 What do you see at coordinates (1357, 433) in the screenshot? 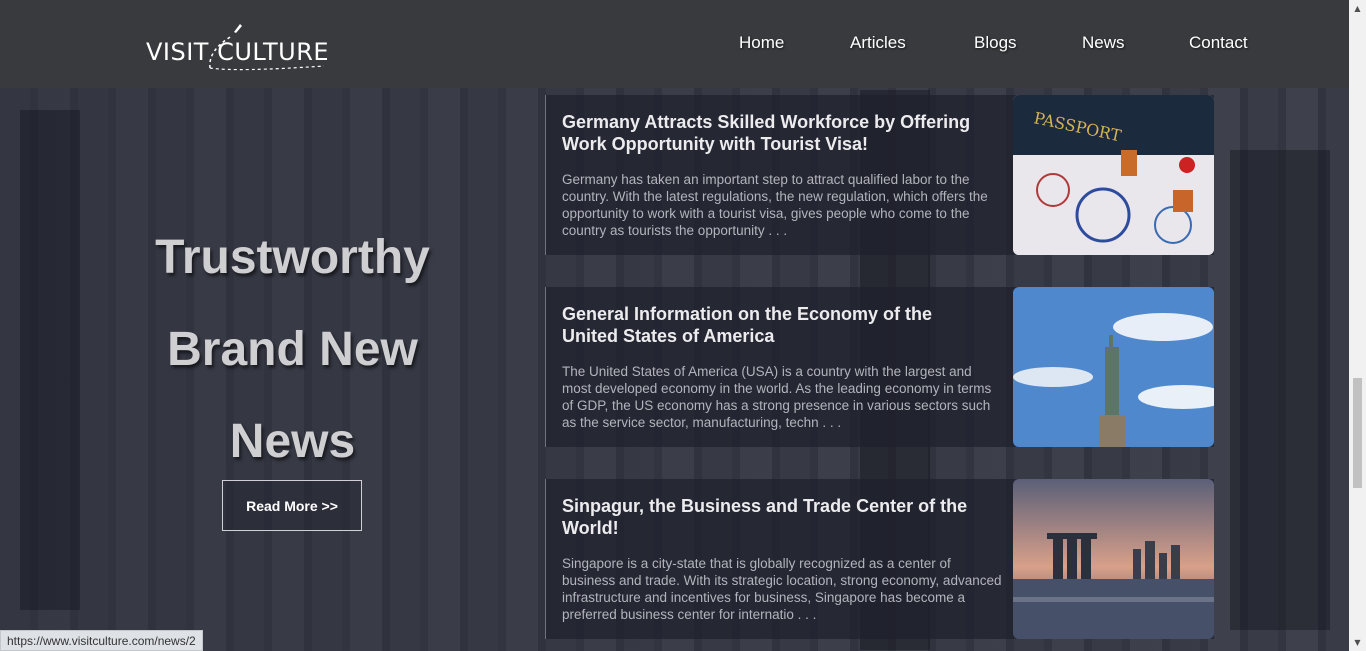
I see `scrollbar-thumb` at bounding box center [1357, 433].